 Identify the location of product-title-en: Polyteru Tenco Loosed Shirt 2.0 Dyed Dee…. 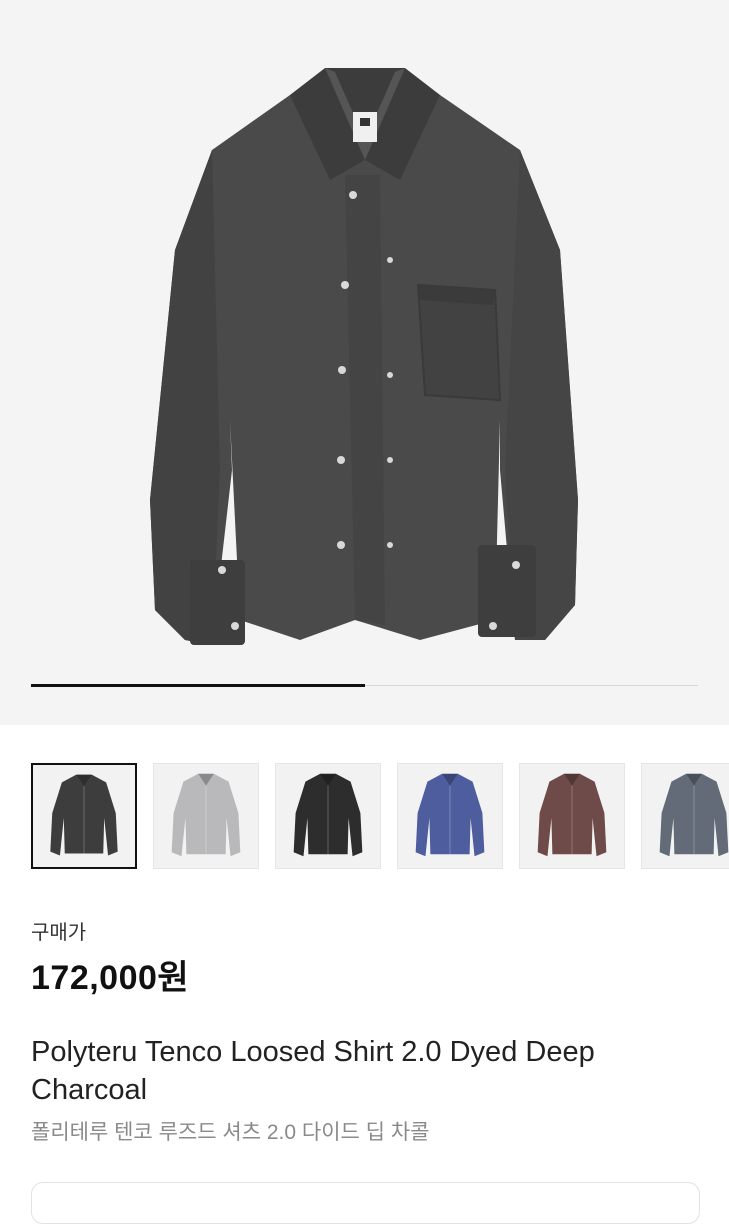
(313, 1071).